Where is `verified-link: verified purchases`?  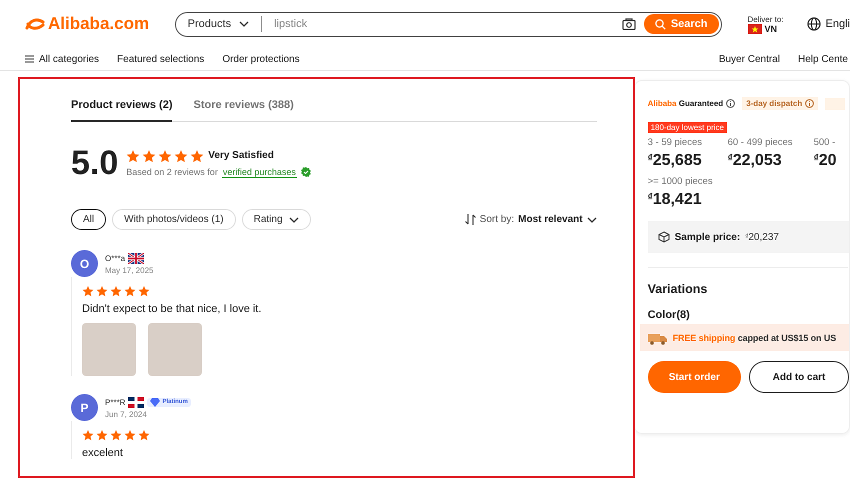
verified-link: verified purchases is located at coordinates (259, 172).